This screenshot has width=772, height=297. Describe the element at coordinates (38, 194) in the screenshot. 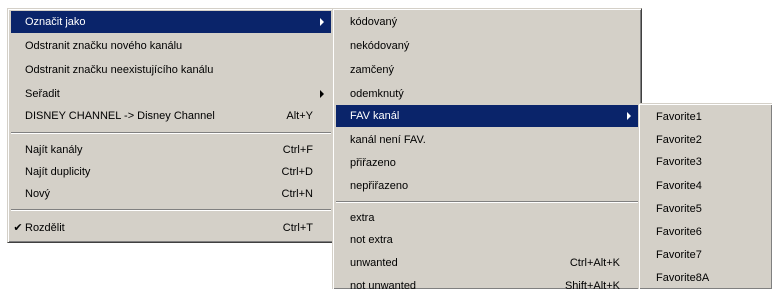

I see `menu-item-label: Nový` at that location.